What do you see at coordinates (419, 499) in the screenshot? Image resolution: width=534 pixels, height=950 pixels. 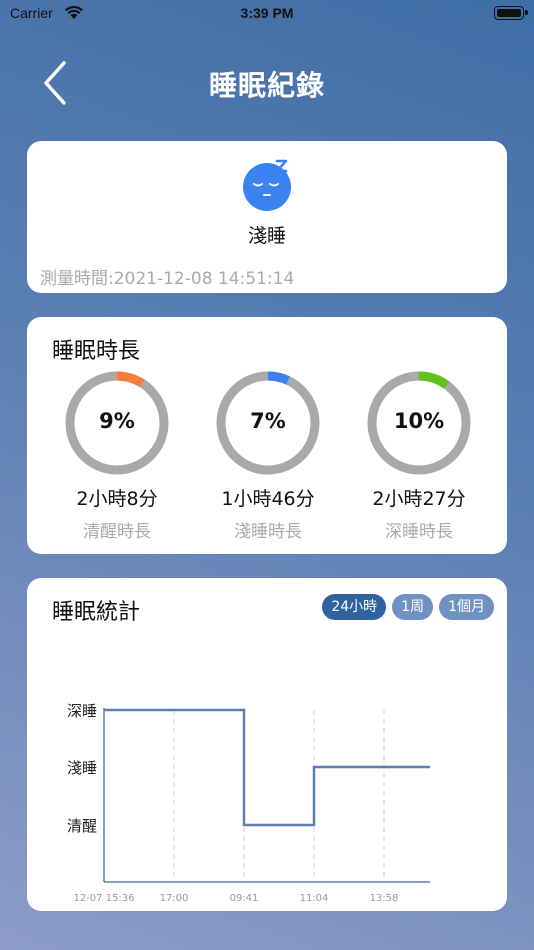 I see `deep-sleep-duration: 2小時27分` at bounding box center [419, 499].